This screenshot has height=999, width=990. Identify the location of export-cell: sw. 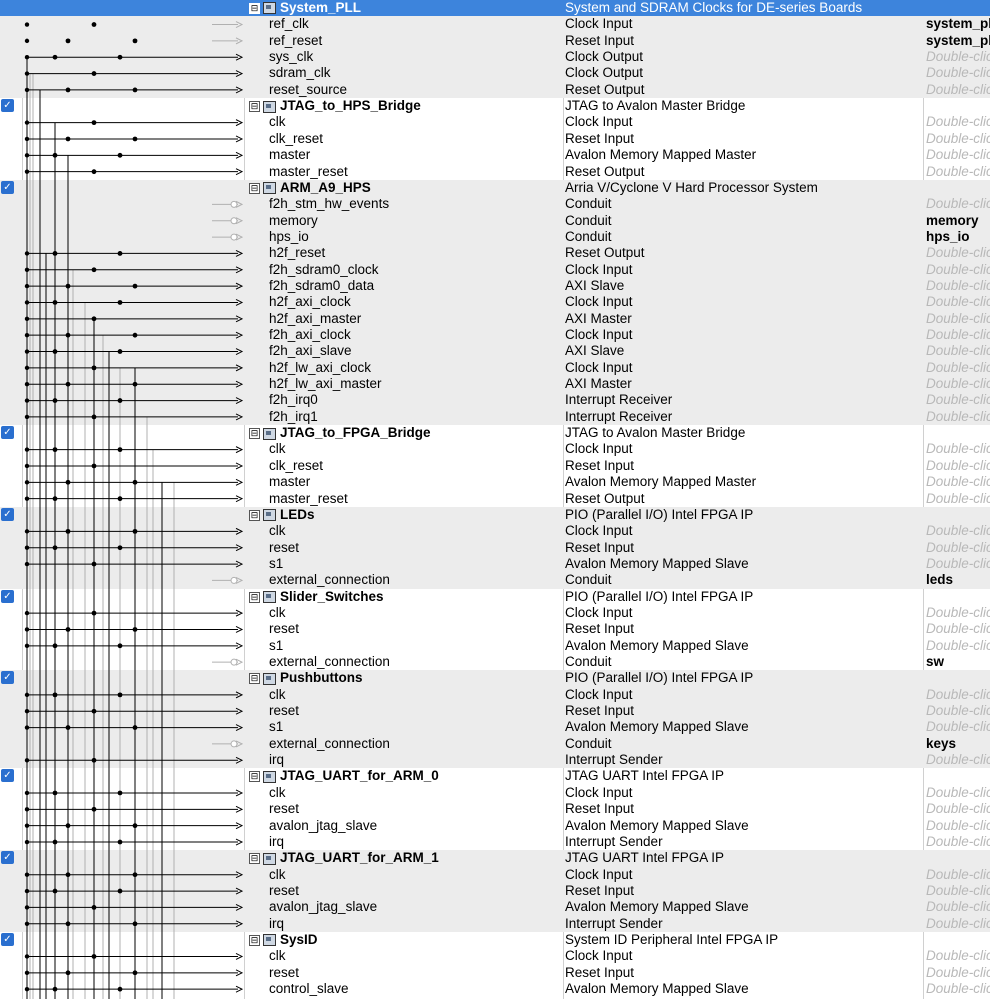
(957, 662).